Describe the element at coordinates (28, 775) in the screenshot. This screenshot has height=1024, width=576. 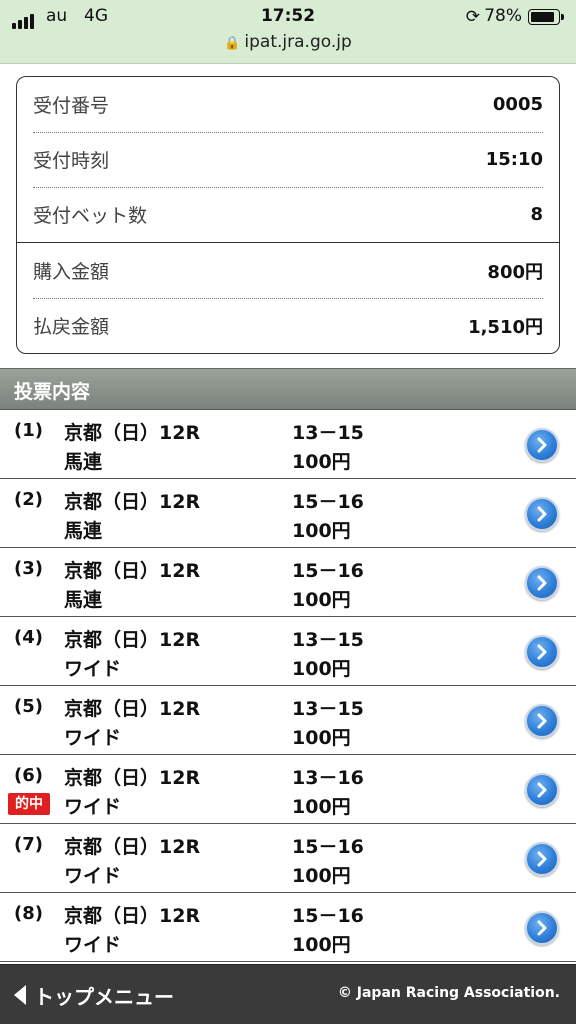
I see `bet-number: (6)` at that location.